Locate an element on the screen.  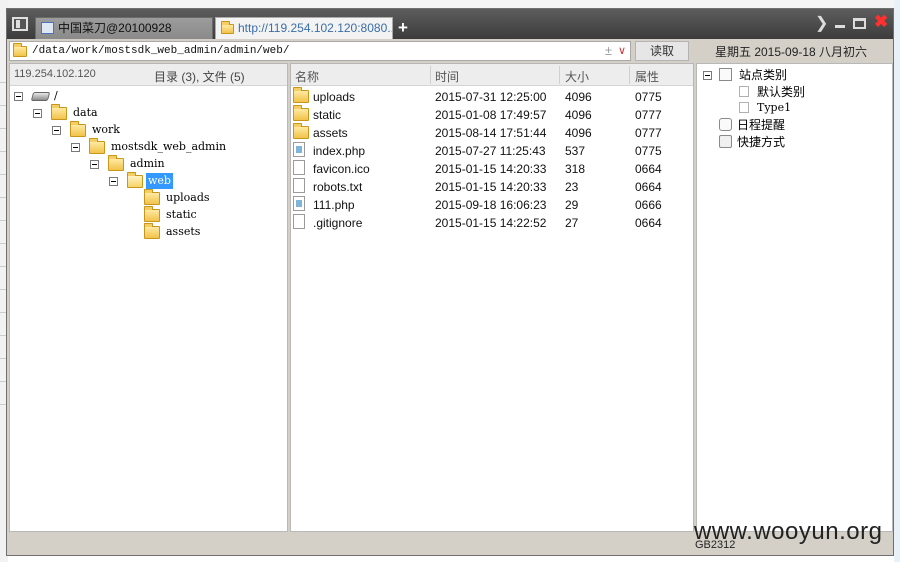
file-size: 27 is located at coordinates (572, 223).